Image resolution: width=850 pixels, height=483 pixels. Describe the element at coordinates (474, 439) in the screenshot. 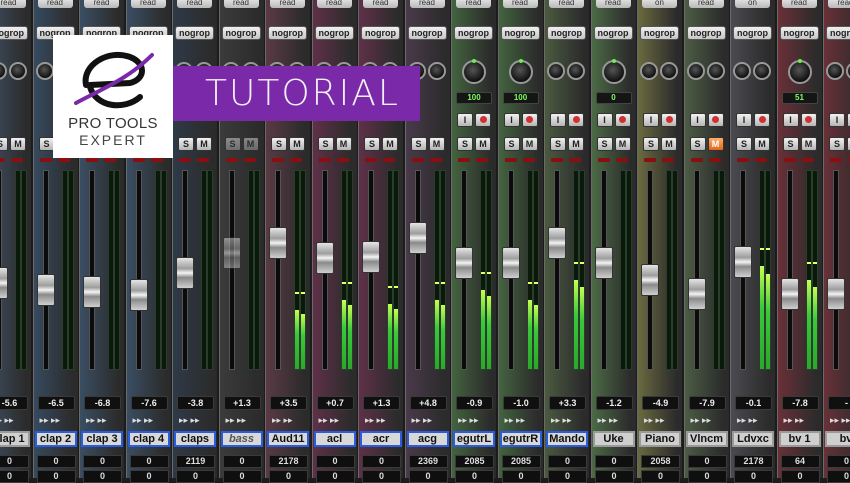

I see `track-name: egutrL` at that location.